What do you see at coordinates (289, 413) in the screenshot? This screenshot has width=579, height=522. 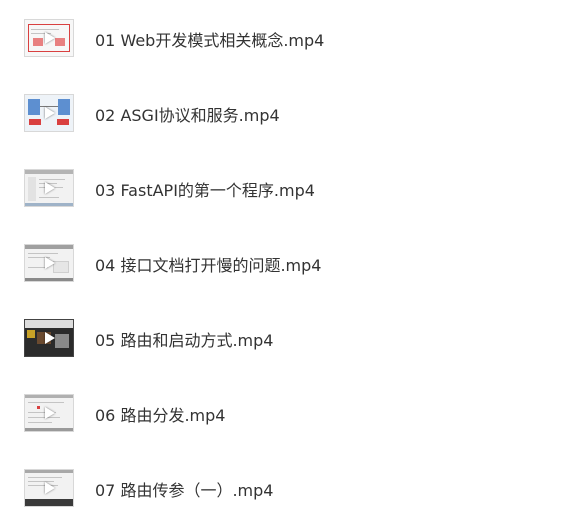 I see `file-item-06: 06 路由分发.mp4` at bounding box center [289, 413].